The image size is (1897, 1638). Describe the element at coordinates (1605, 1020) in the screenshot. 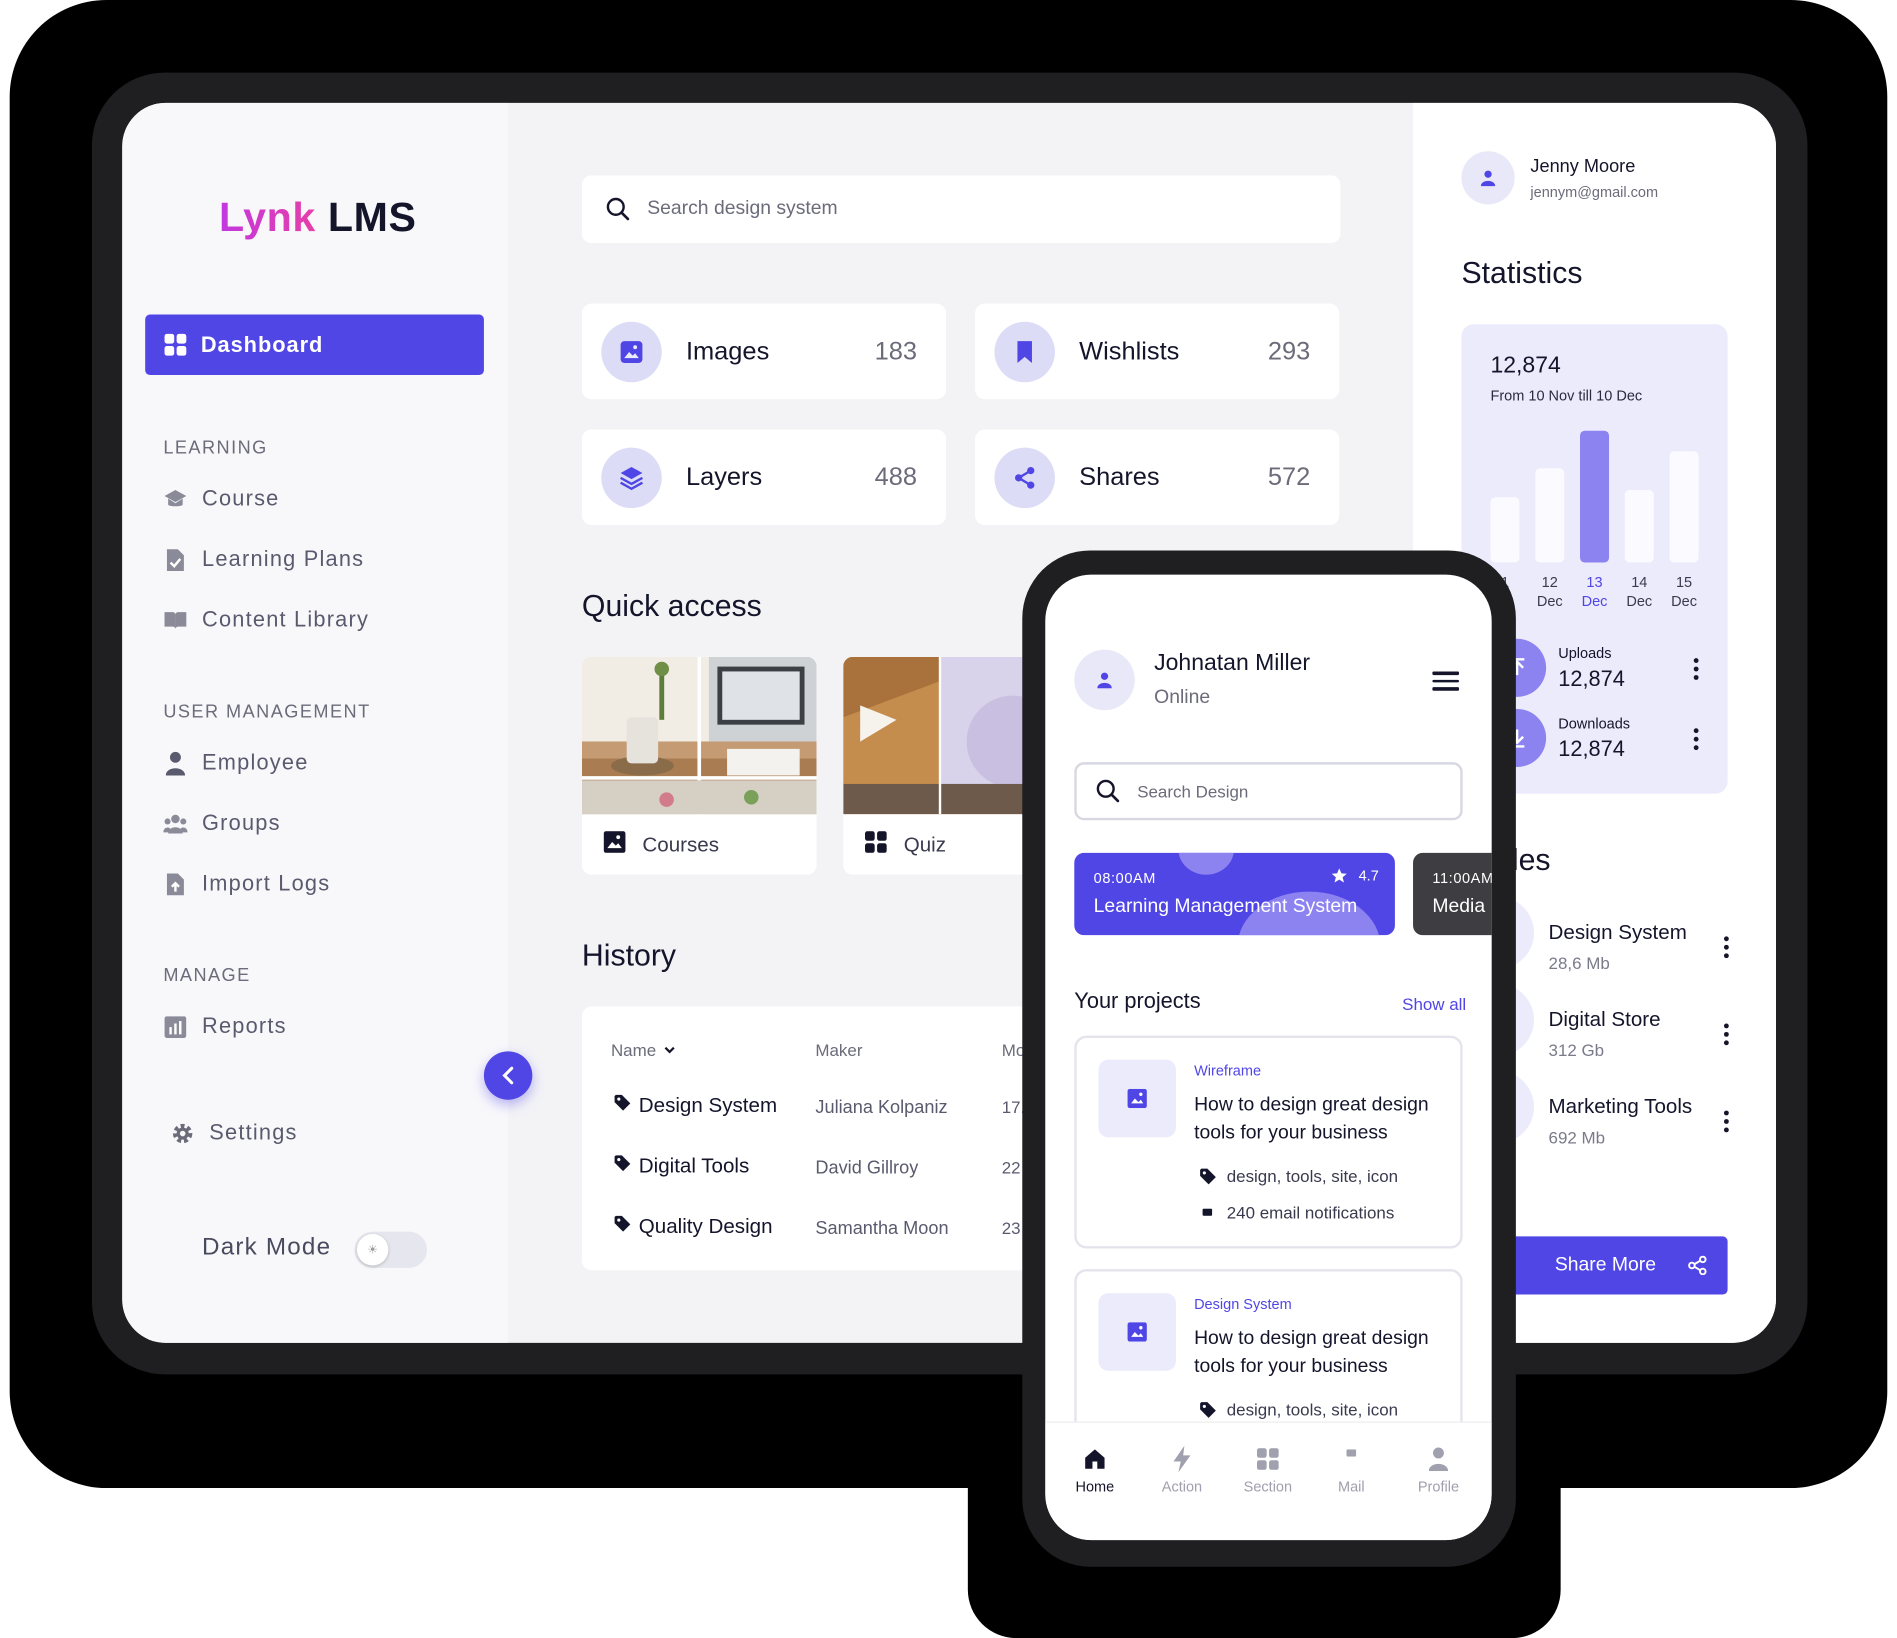

I see `file-name: Digital Store` at that location.